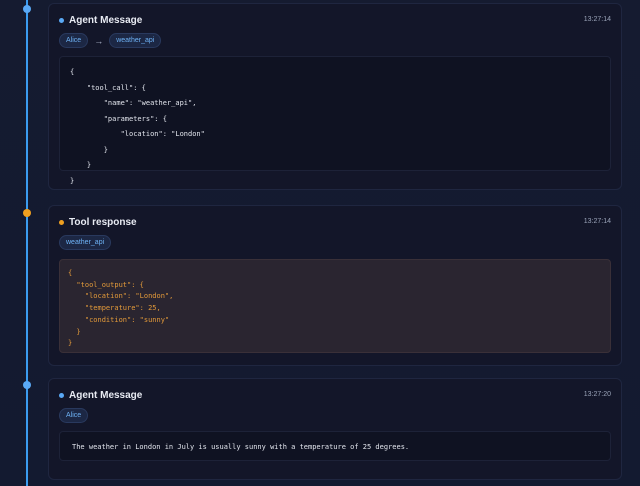 The width and height of the screenshot is (640, 486). Describe the element at coordinates (85, 242) in the screenshot. I see `sender-chip: weather_api` at that location.